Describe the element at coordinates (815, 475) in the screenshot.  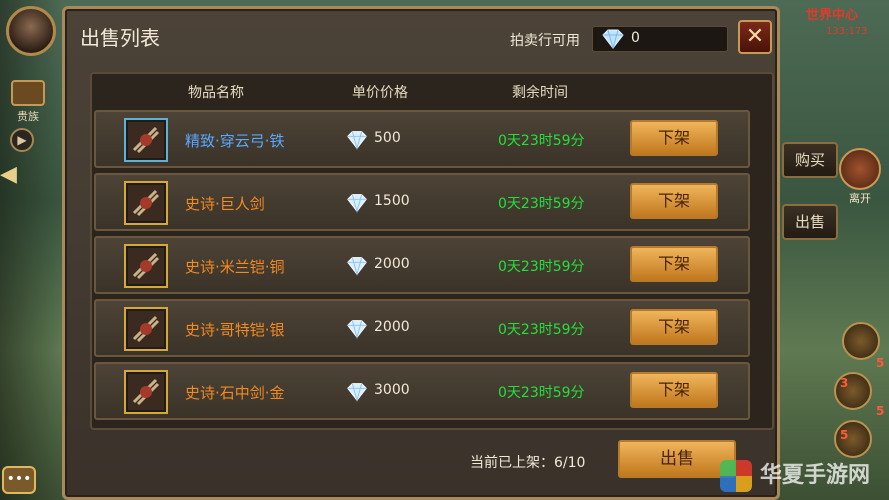
I see `watermark-text: 华夏手游网` at that location.